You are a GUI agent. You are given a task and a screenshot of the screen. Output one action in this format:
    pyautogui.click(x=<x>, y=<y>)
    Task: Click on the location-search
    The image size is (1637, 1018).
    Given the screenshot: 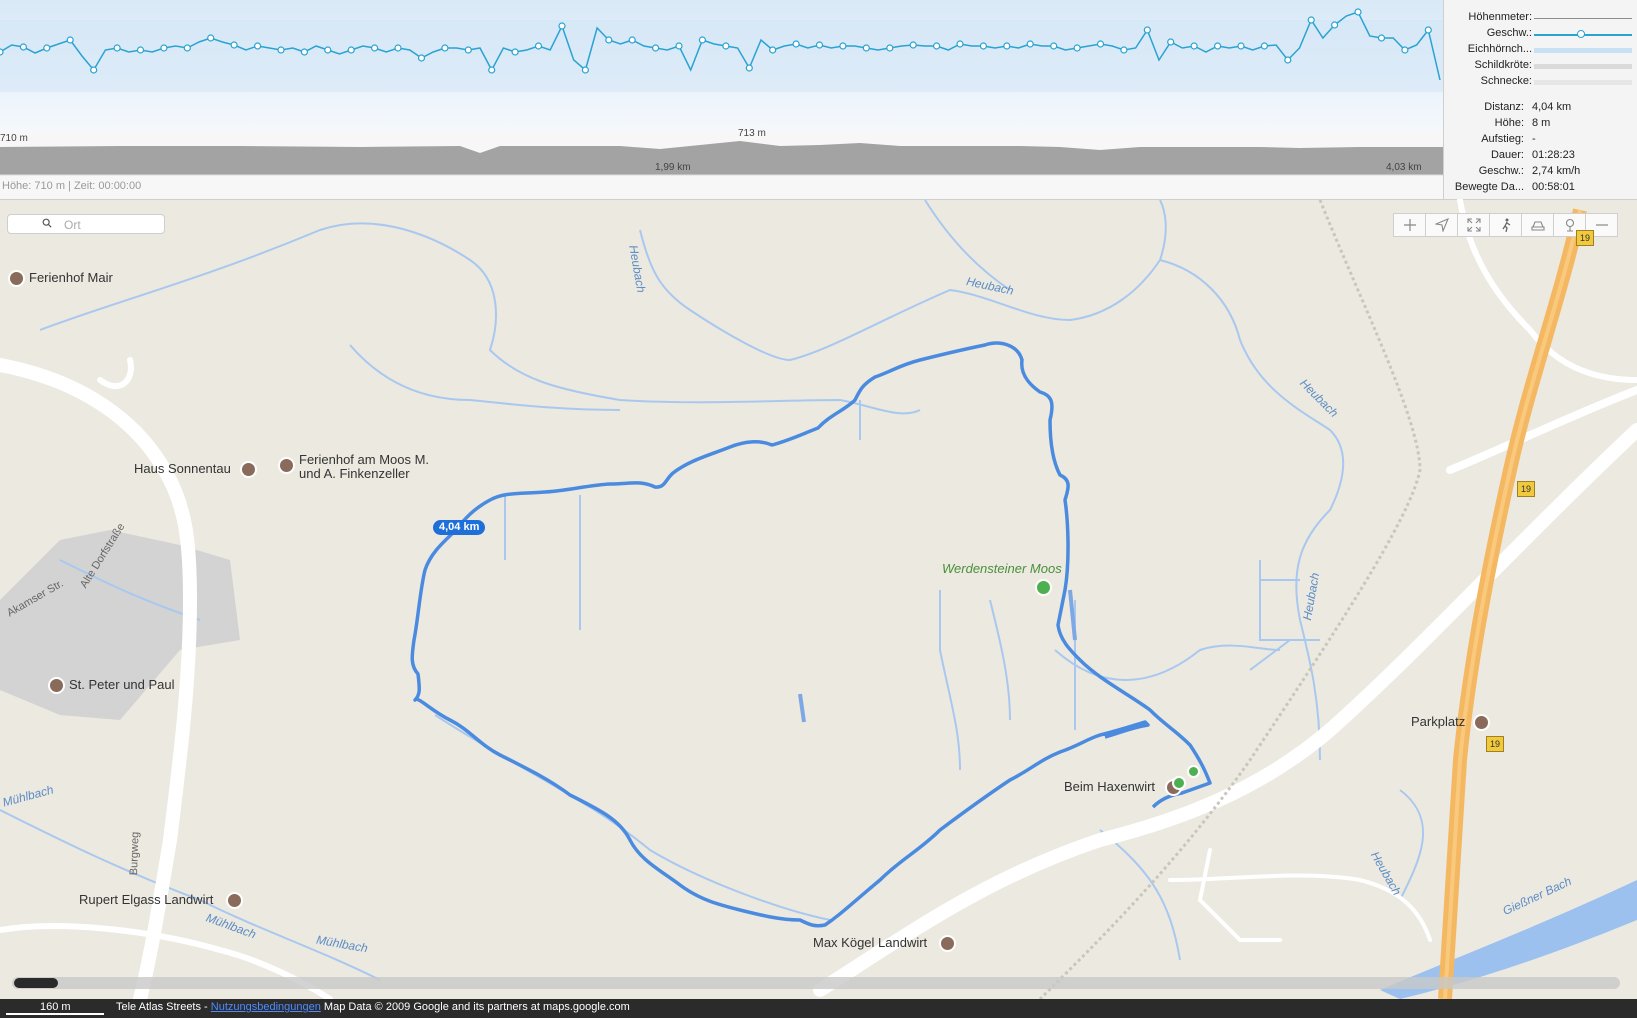 What is the action you would take?
    pyautogui.click(x=86, y=224)
    